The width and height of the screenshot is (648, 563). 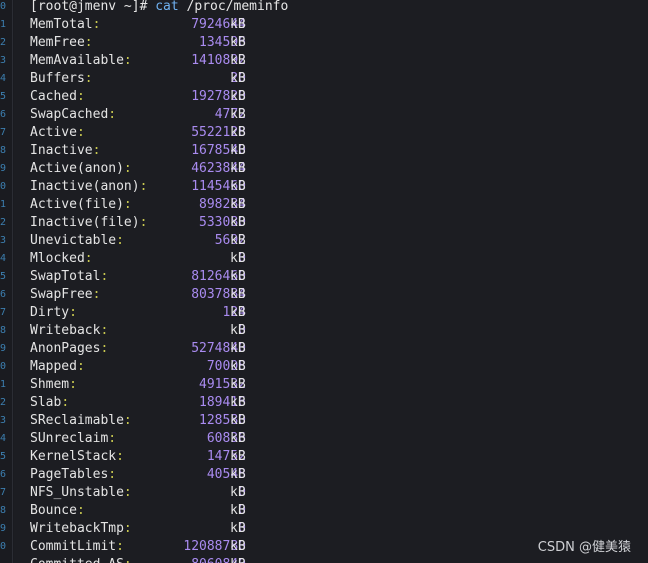 What do you see at coordinates (85, 186) in the screenshot?
I see `meminfo-key-label: Inactive(anon)` at bounding box center [85, 186].